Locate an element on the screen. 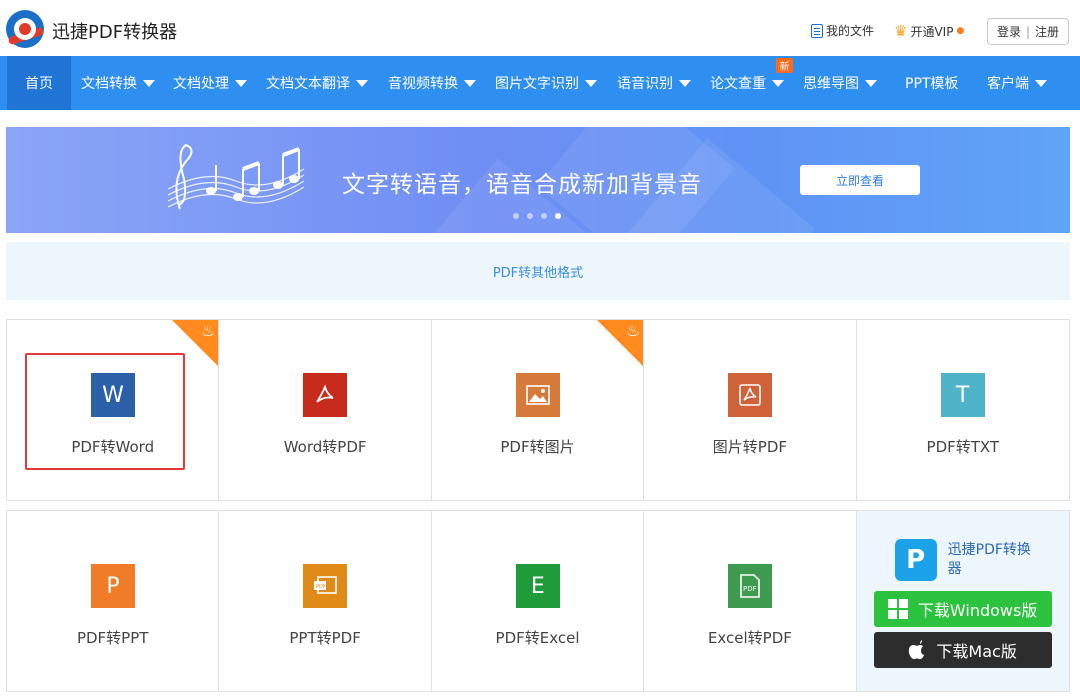  tool-label: PDF转图片 is located at coordinates (537, 447).